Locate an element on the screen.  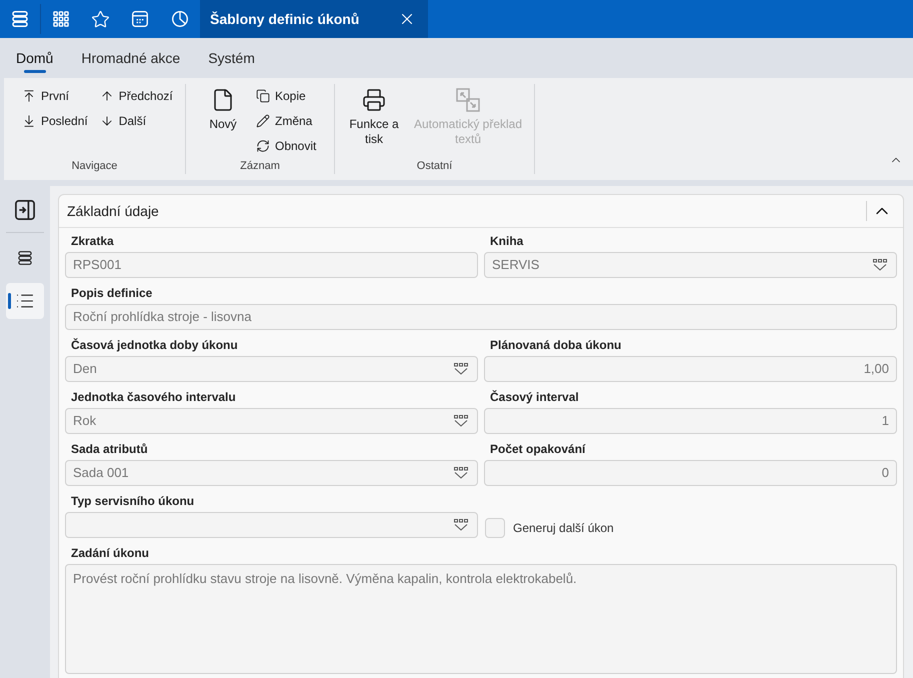
dropdown-field: SERVIS is located at coordinates (690, 265).